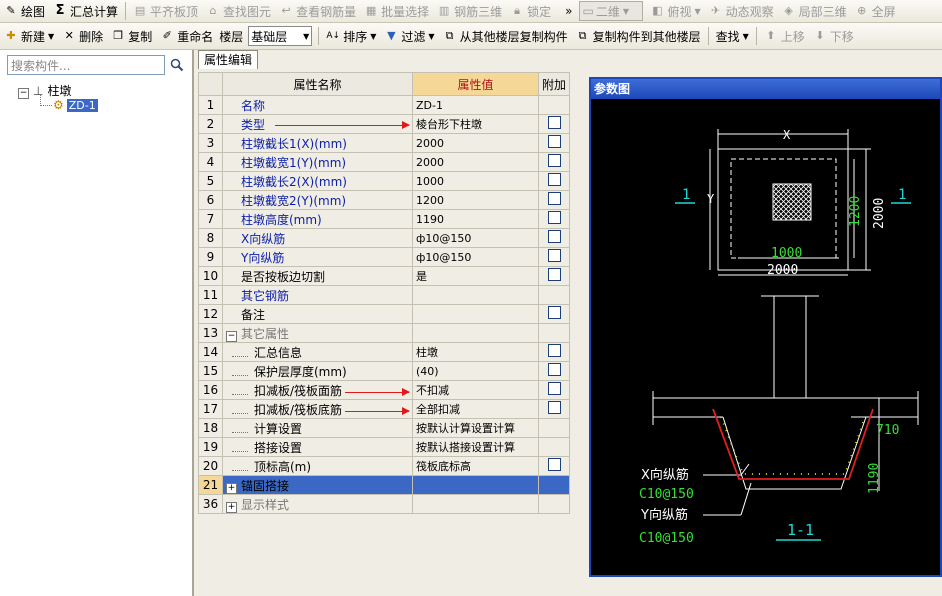 The height and width of the screenshot is (596, 942). What do you see at coordinates (228, 59) in the screenshot?
I see `tab-property-edit: 属性编辑` at bounding box center [228, 59].